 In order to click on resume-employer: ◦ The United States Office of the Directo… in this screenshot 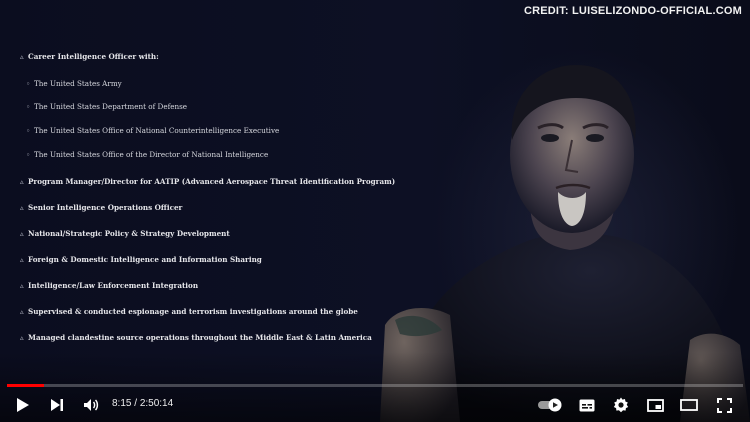, I will do `click(147, 154)`.